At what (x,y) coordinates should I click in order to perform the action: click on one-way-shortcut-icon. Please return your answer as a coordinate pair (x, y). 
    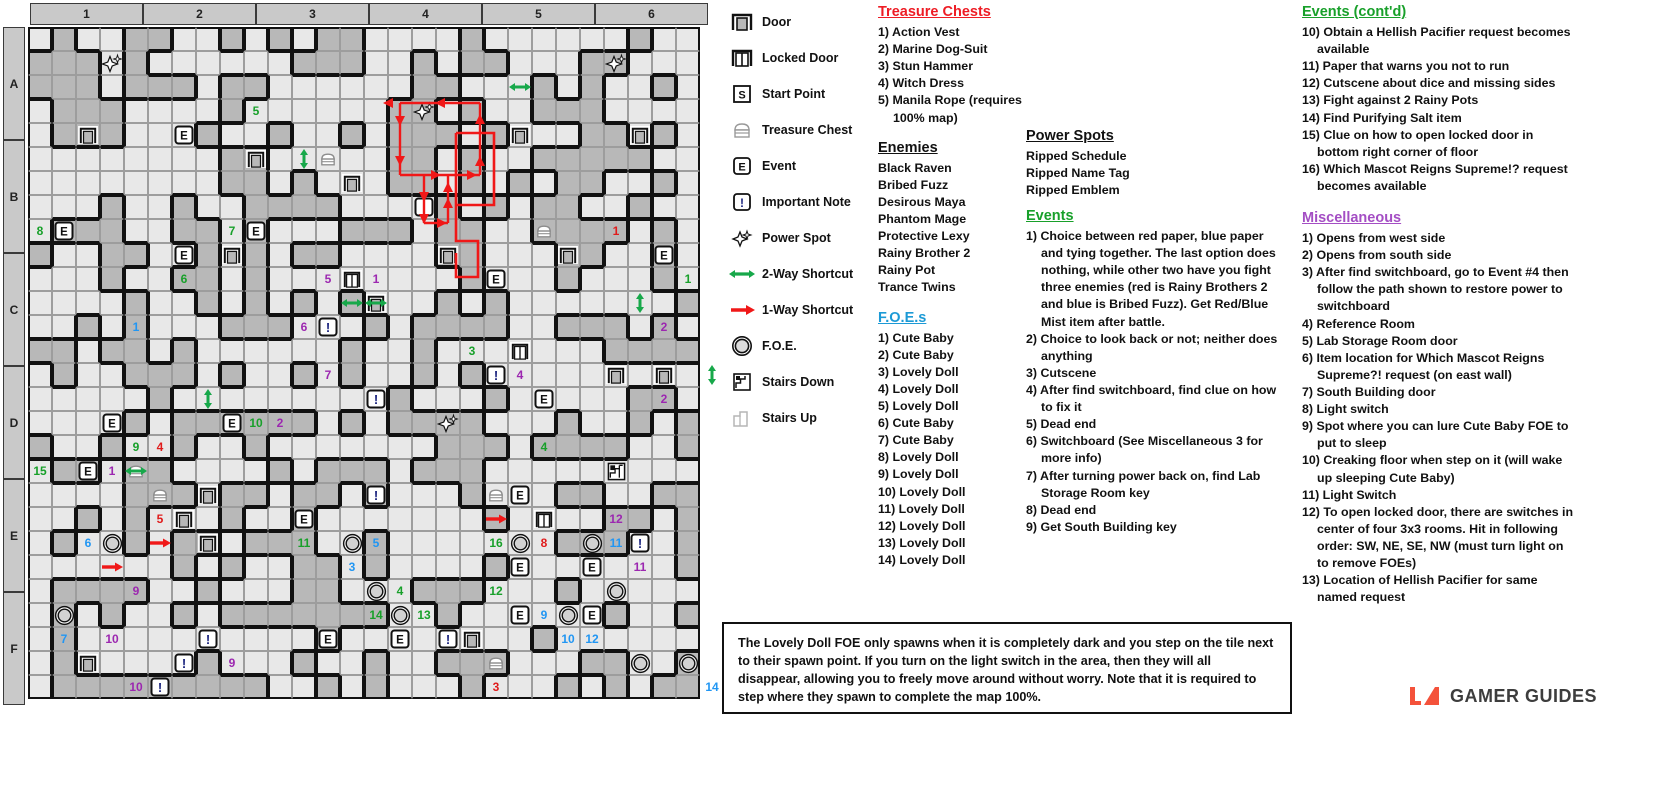
    Looking at the image, I should click on (112, 567).